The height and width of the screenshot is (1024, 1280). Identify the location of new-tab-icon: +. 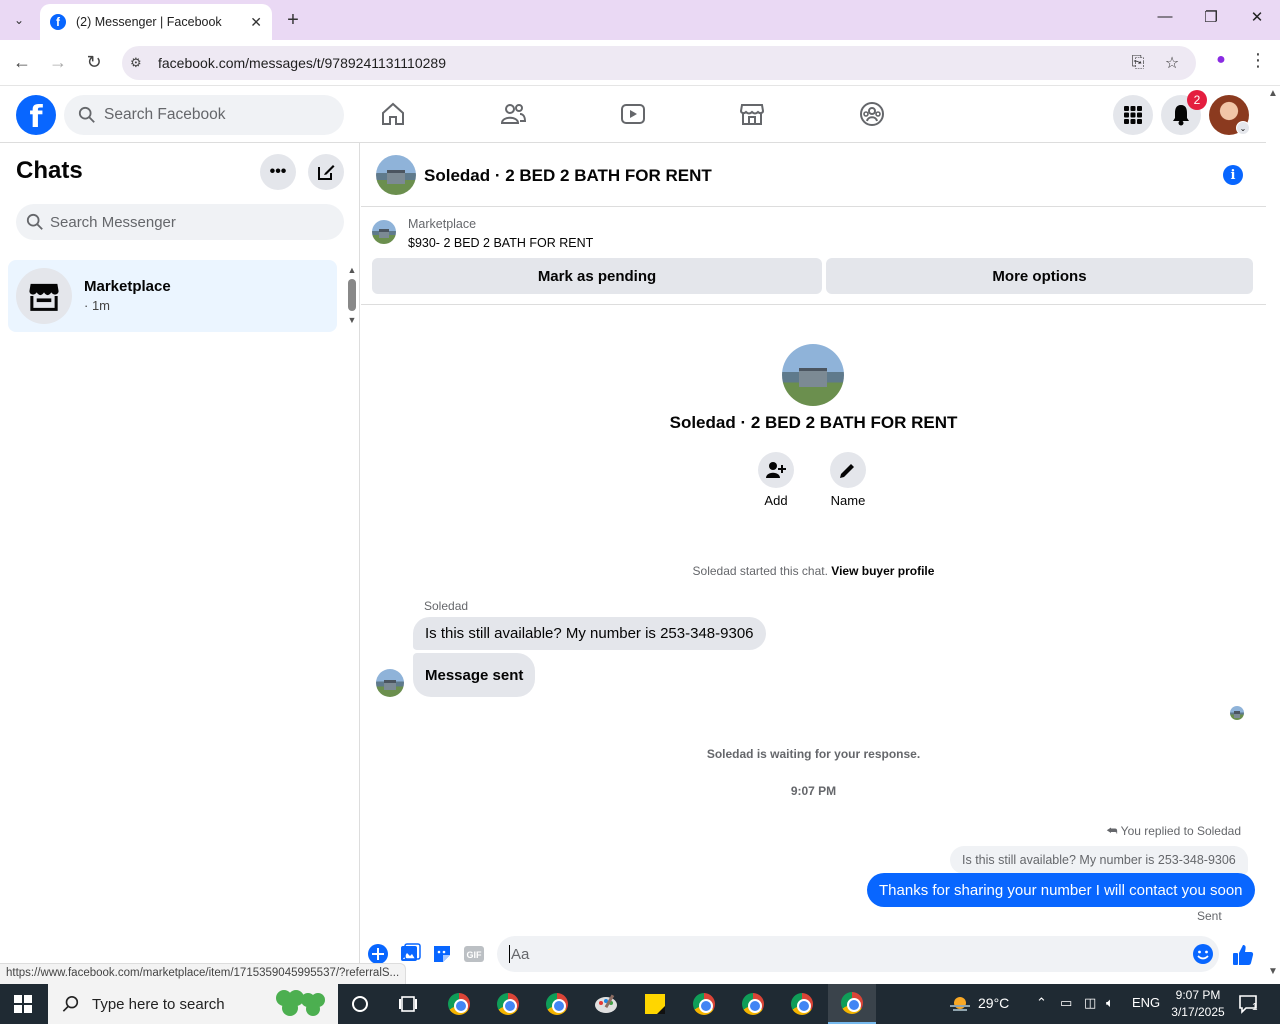
(293, 20).